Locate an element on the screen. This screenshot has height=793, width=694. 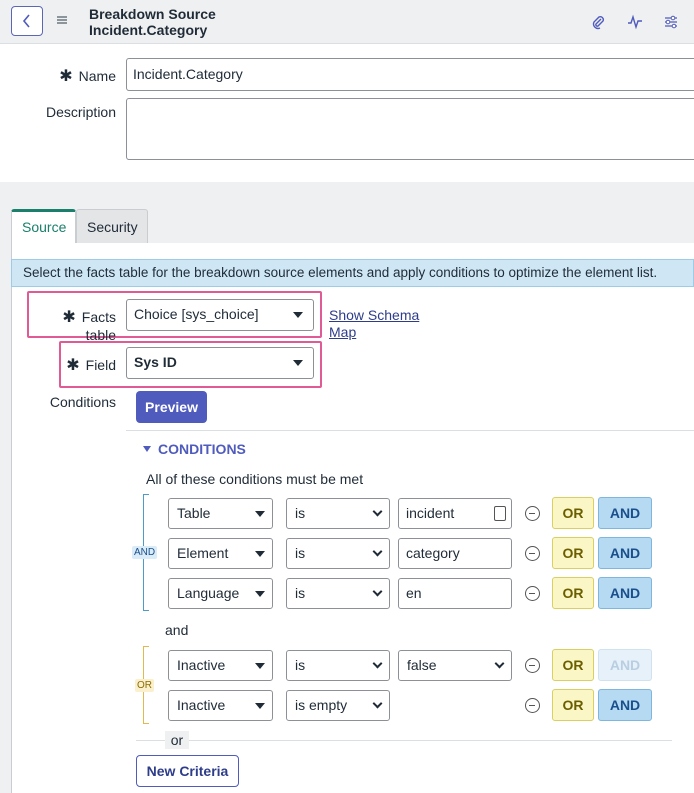
form-header: Breakdown Source Incident.Category is located at coordinates (347, 22).